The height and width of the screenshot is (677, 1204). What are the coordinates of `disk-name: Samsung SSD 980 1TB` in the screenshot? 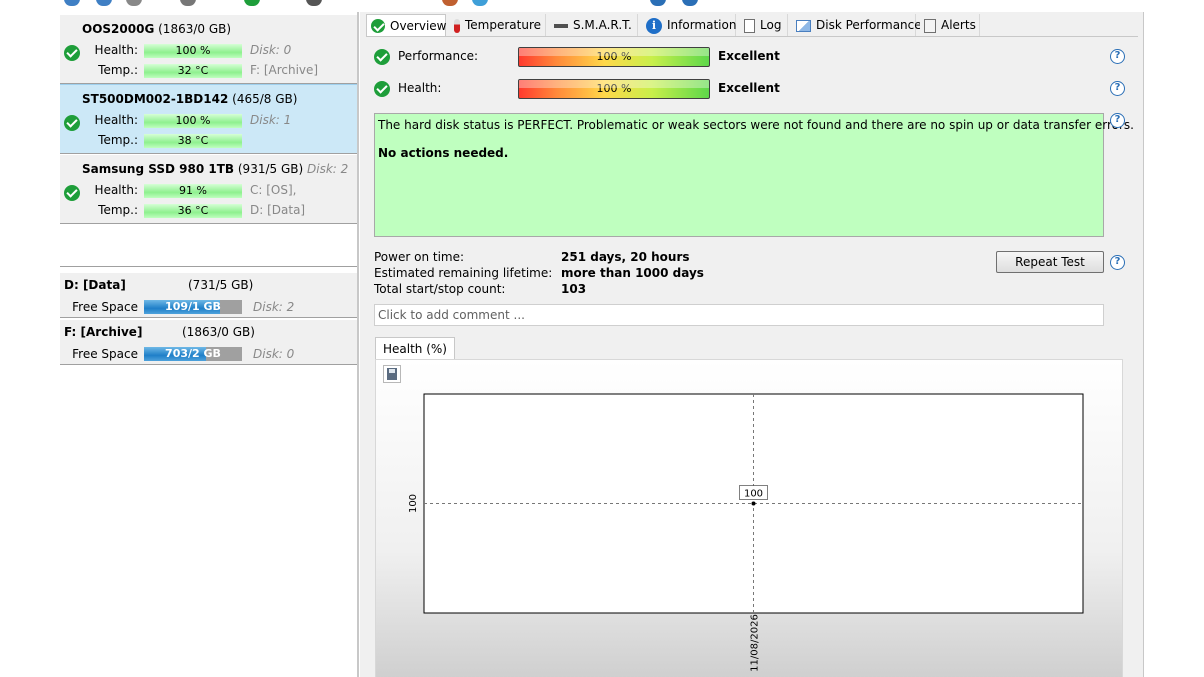 It's located at (158, 169).